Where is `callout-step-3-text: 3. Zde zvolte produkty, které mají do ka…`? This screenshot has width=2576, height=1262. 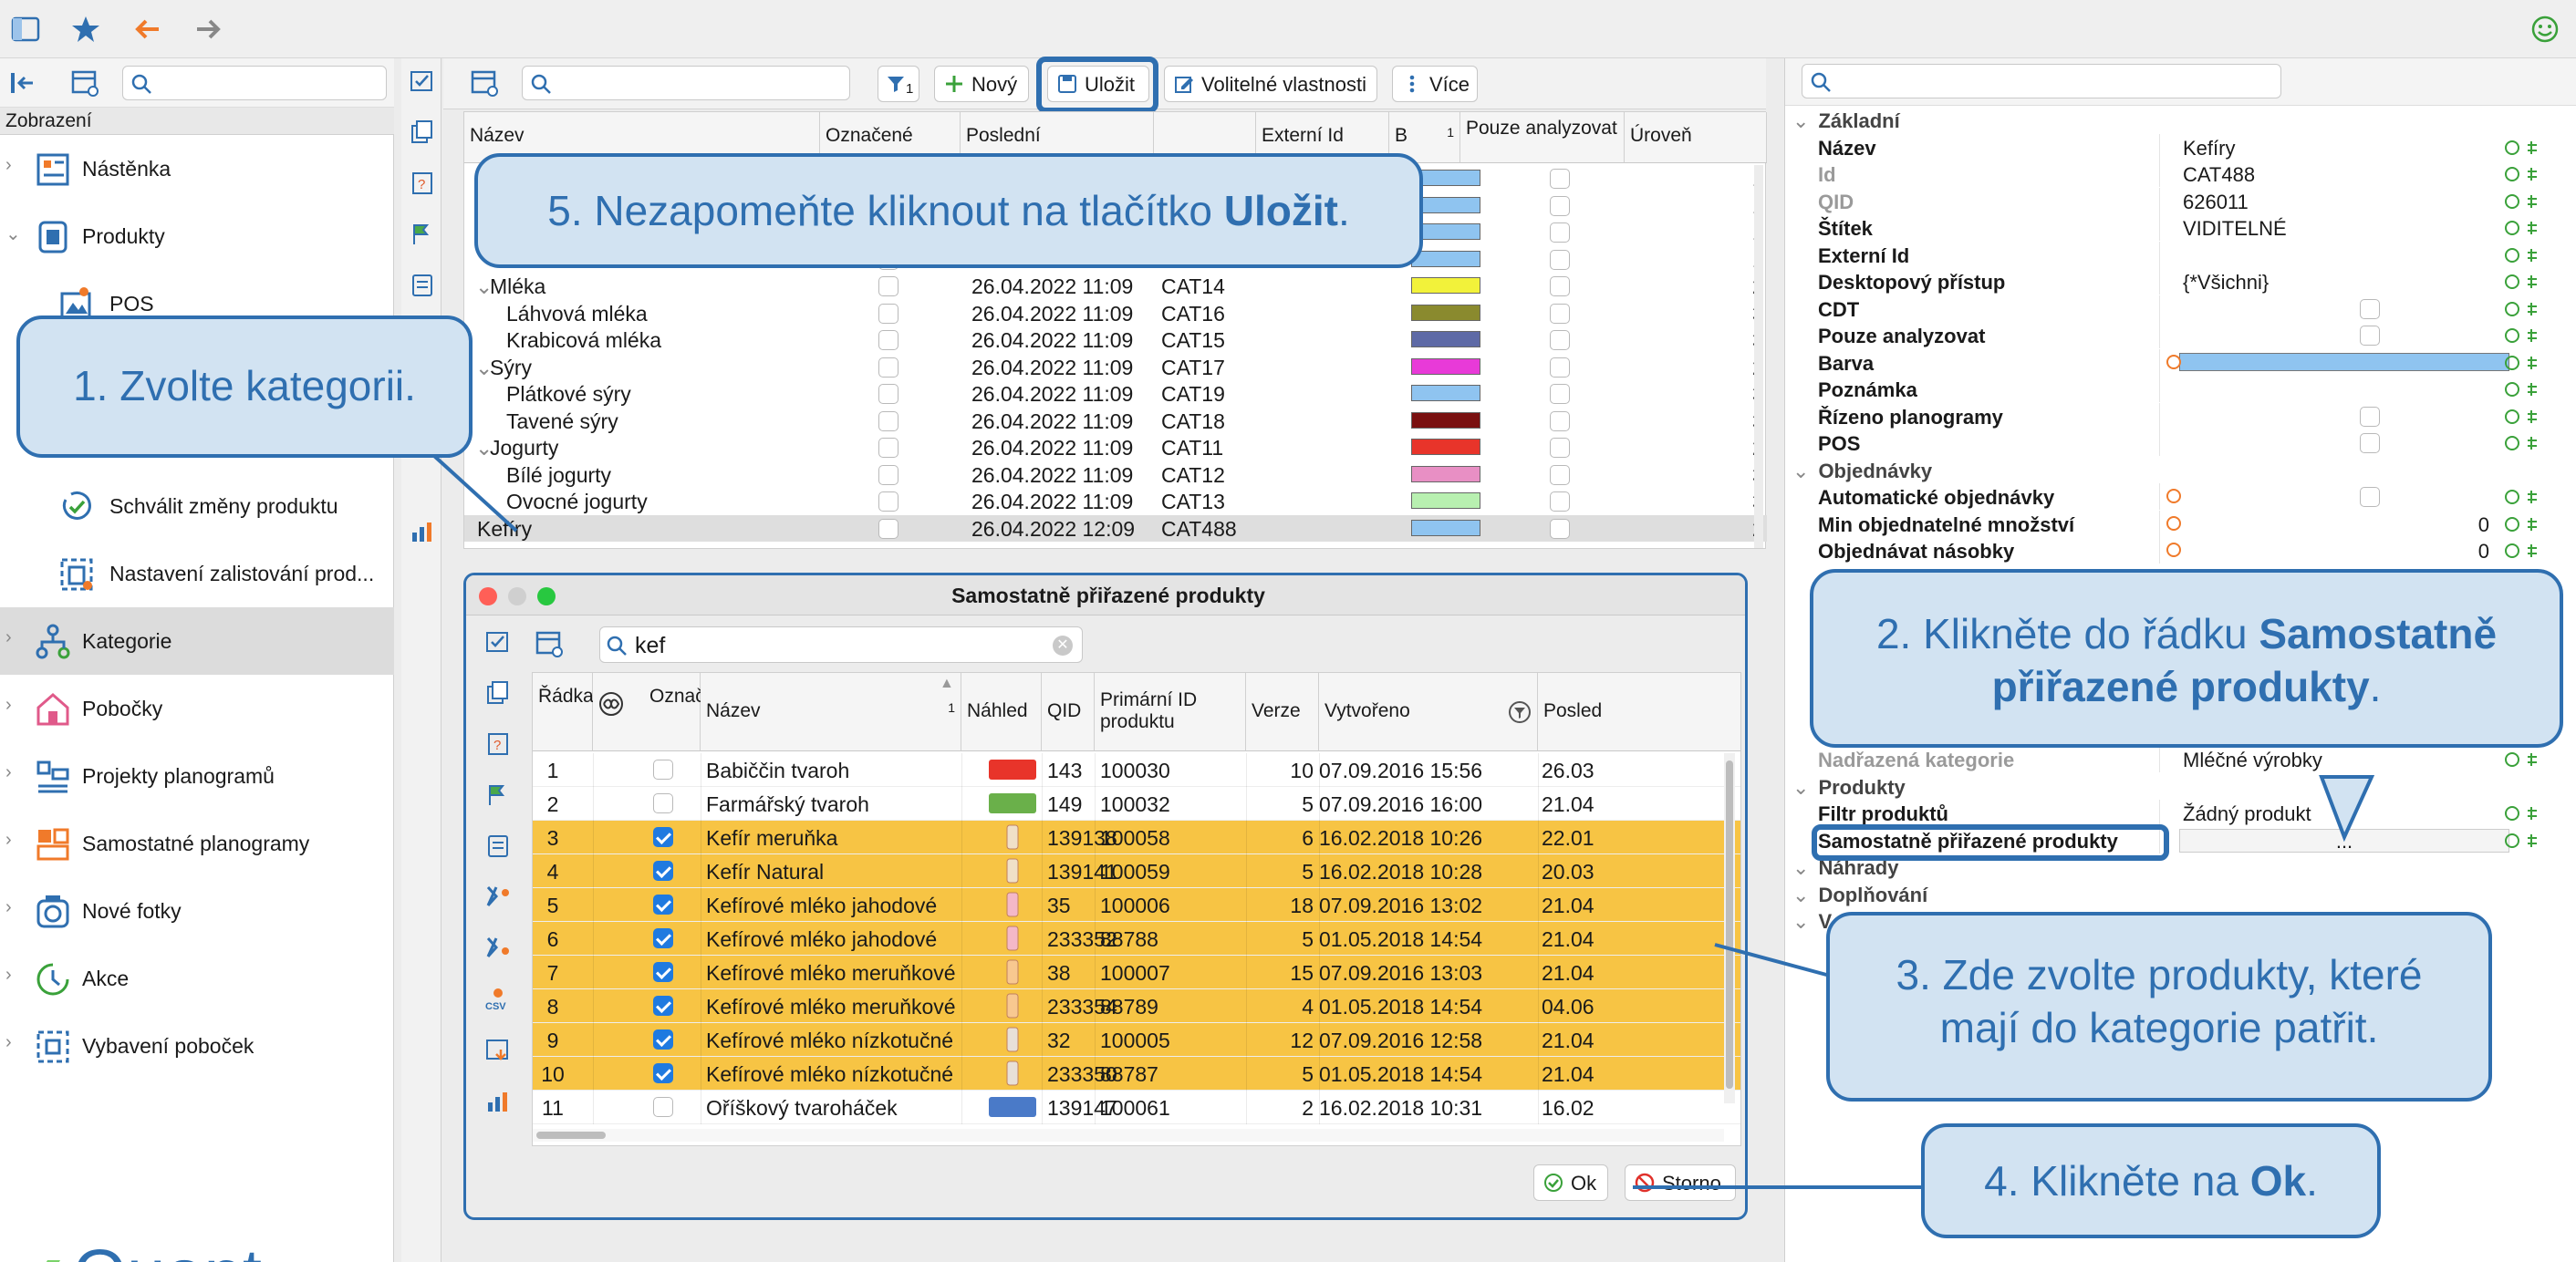 callout-step-3-text: 3. Zde zvolte produkty, které mají do ka… is located at coordinates (2159, 1001).